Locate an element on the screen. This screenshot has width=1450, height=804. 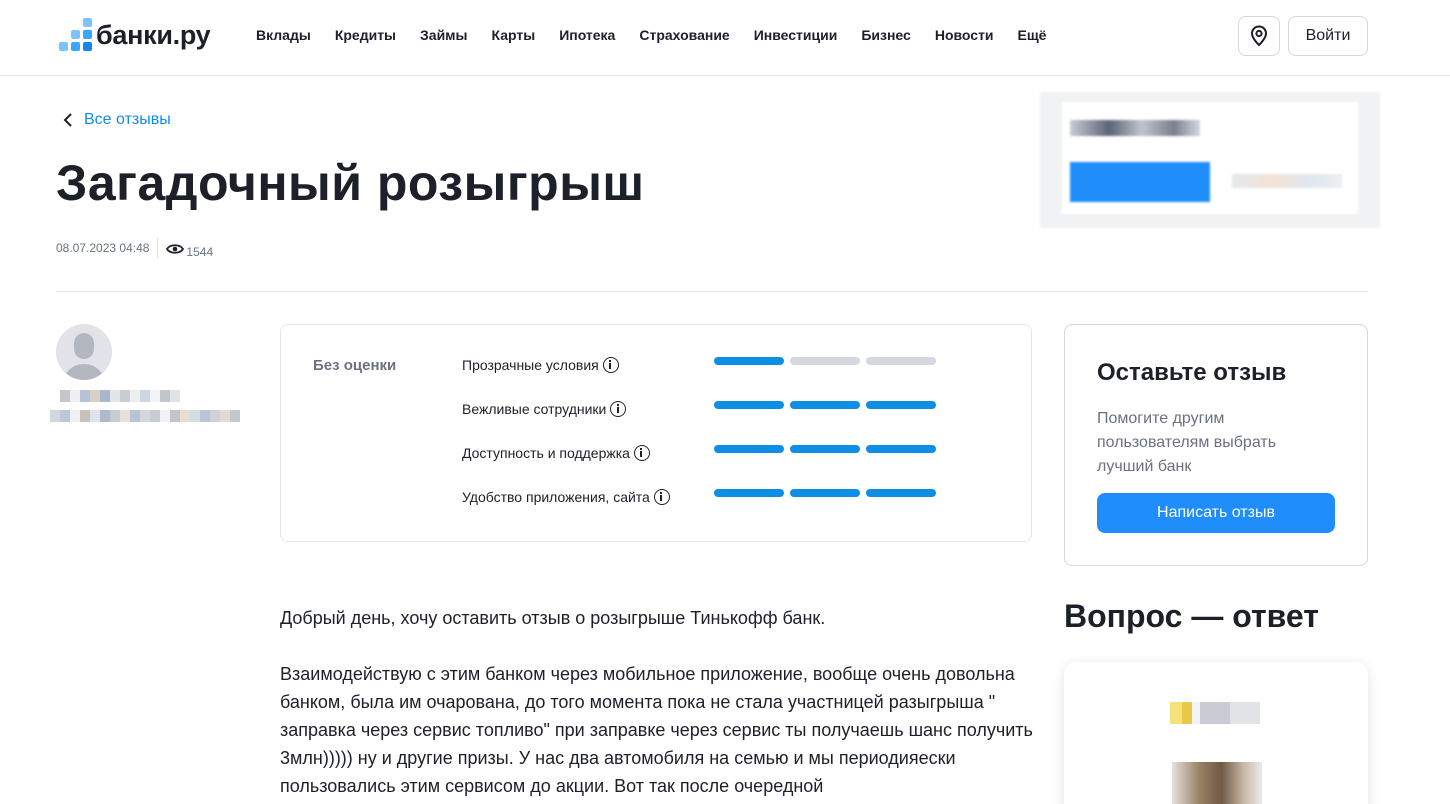
nav-item-insurance: Страхование is located at coordinates (684, 35).